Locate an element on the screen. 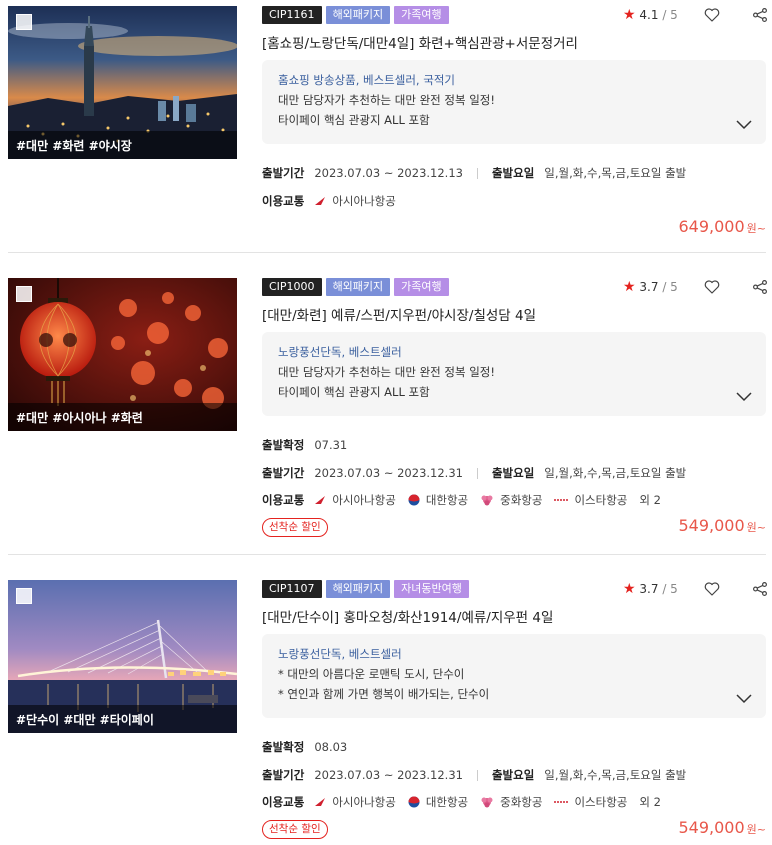 This screenshot has height=845, width=772. departure-confirm-row: 출발확정 08.03 is located at coordinates (304, 747).